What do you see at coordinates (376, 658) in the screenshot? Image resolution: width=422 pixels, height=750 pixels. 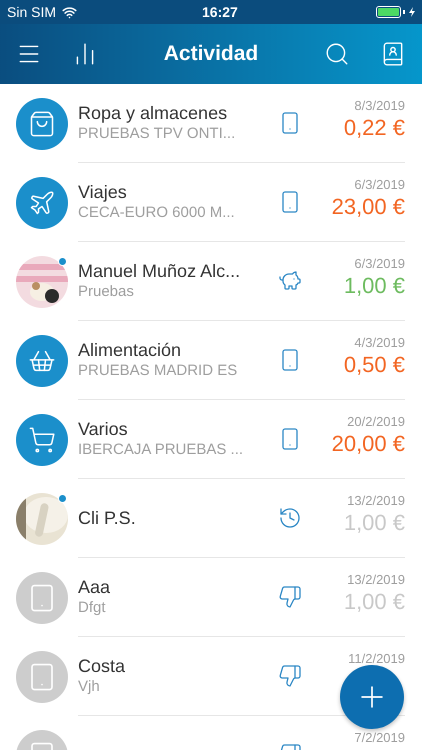 I see `transaction-date: 11/2/2019` at bounding box center [376, 658].